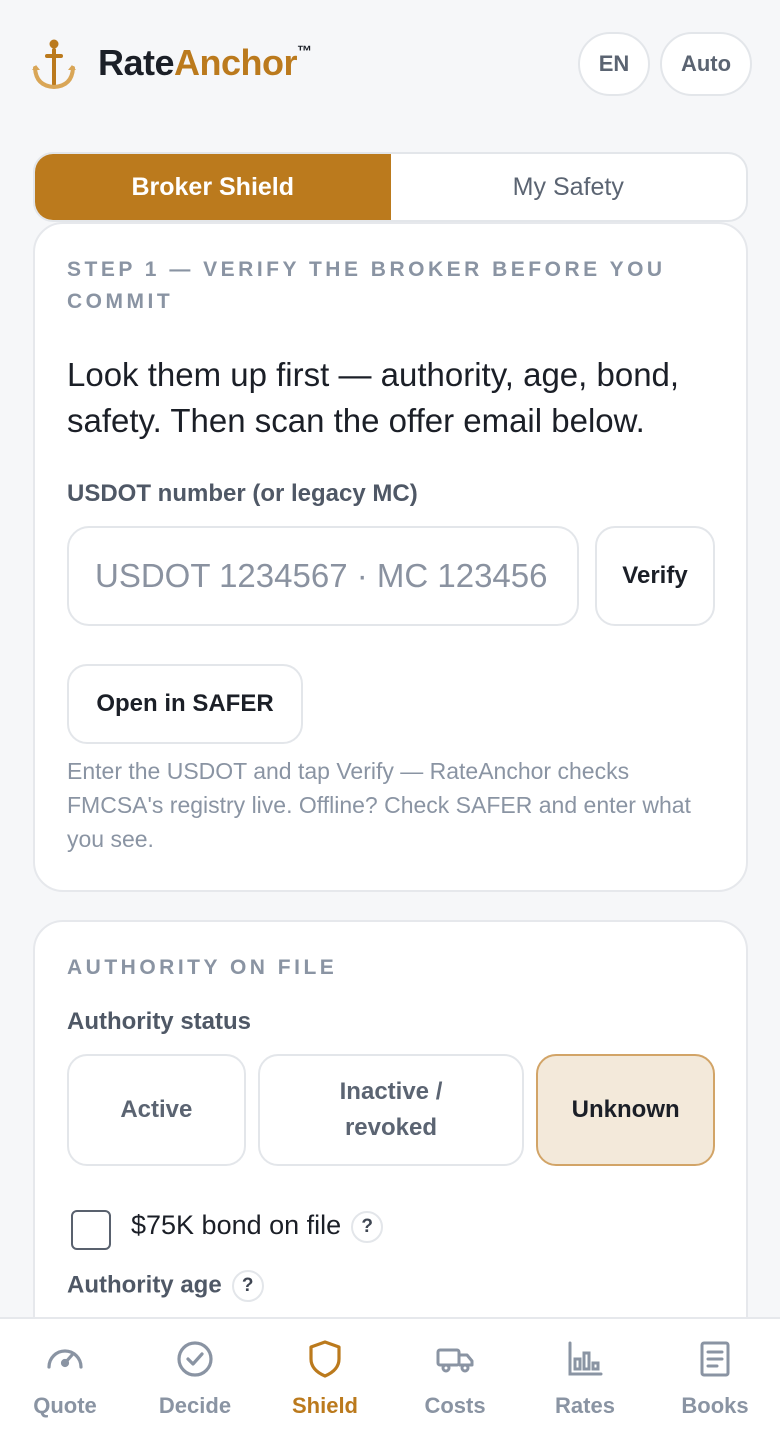  I want to click on authority-status-options: Active Inactive / revoked Unknown, so click(391, 1110).